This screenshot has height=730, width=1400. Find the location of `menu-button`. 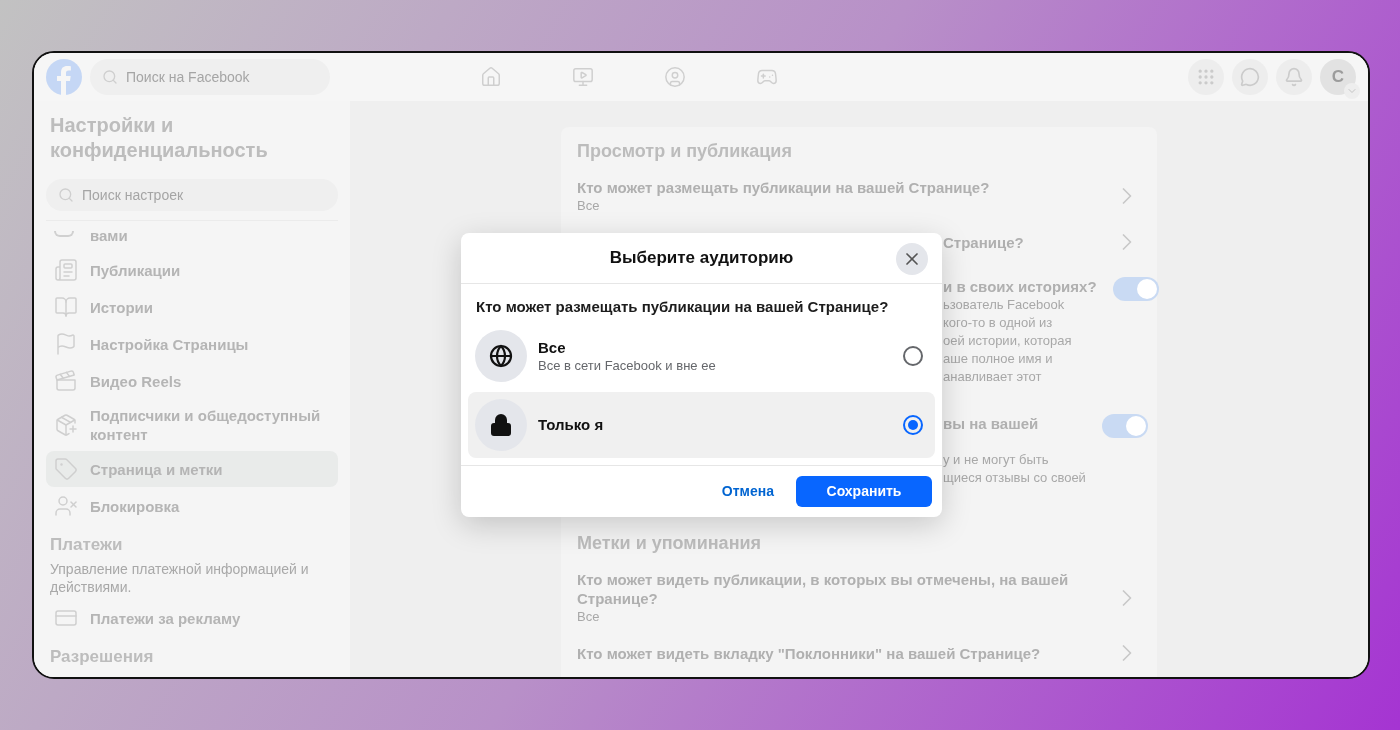

menu-button is located at coordinates (1206, 77).